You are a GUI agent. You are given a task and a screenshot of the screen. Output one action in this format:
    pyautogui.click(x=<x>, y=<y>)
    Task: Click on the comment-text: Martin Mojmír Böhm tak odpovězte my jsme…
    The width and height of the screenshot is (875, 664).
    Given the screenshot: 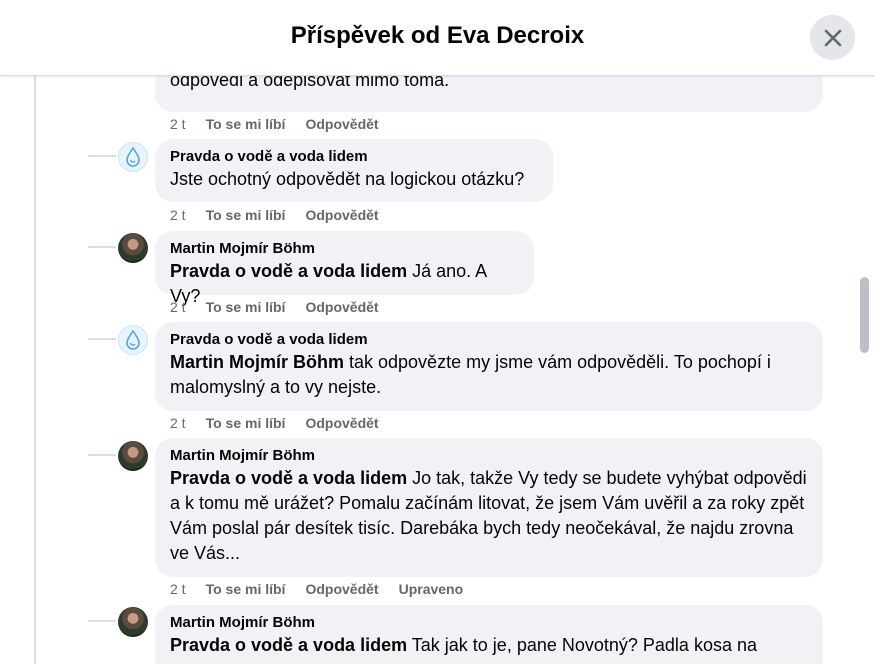 What is the action you would take?
    pyautogui.click(x=470, y=374)
    